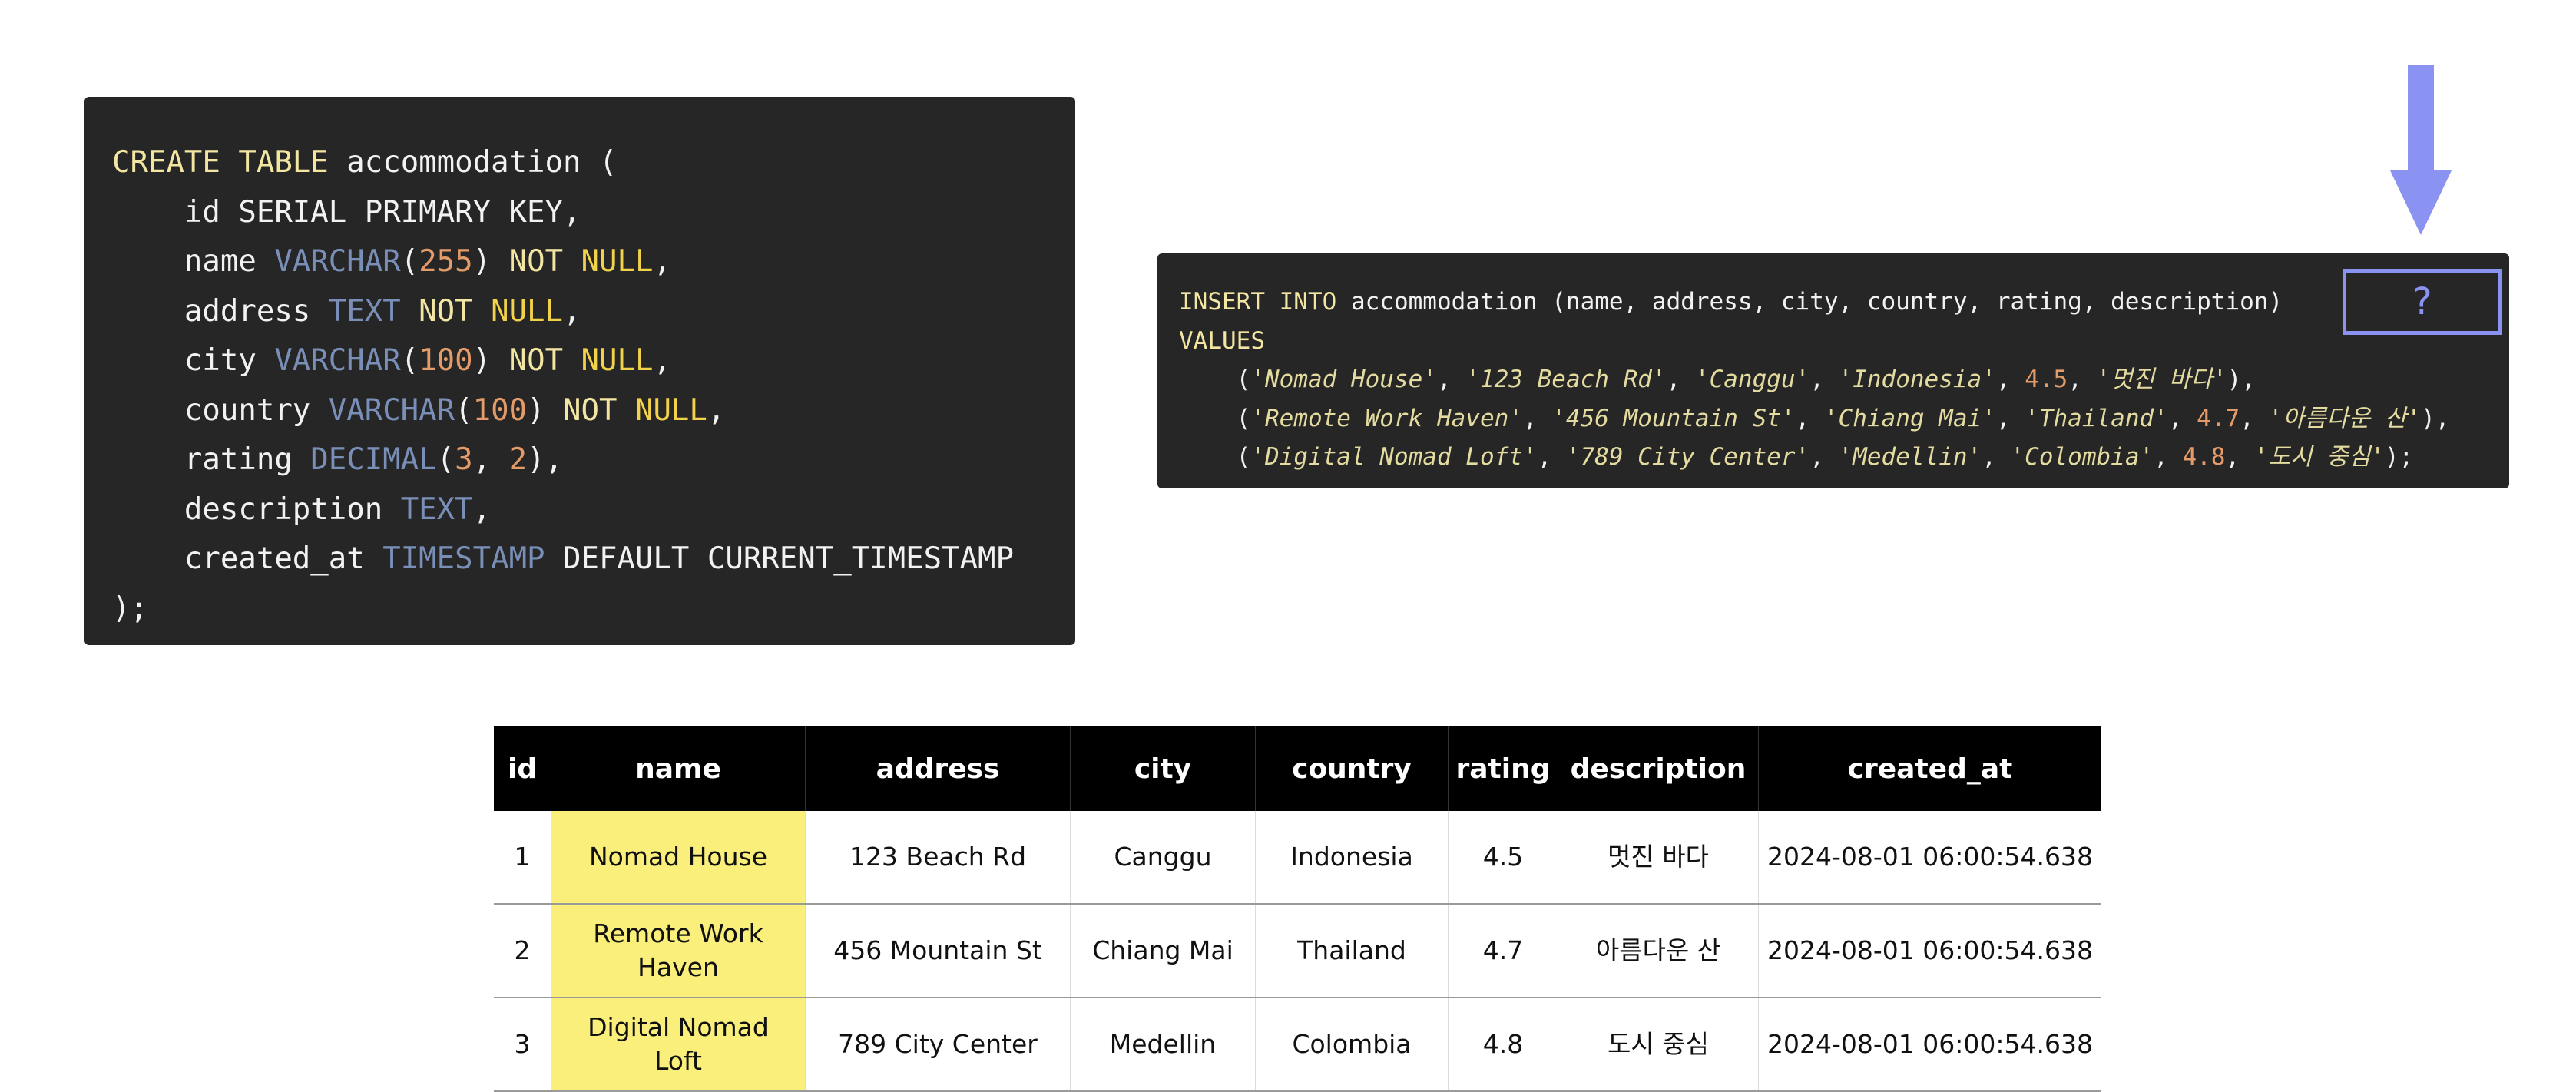 Image resolution: width=2576 pixels, height=1092 pixels. What do you see at coordinates (211, 459) in the screenshot?
I see `code-token: rating` at bounding box center [211, 459].